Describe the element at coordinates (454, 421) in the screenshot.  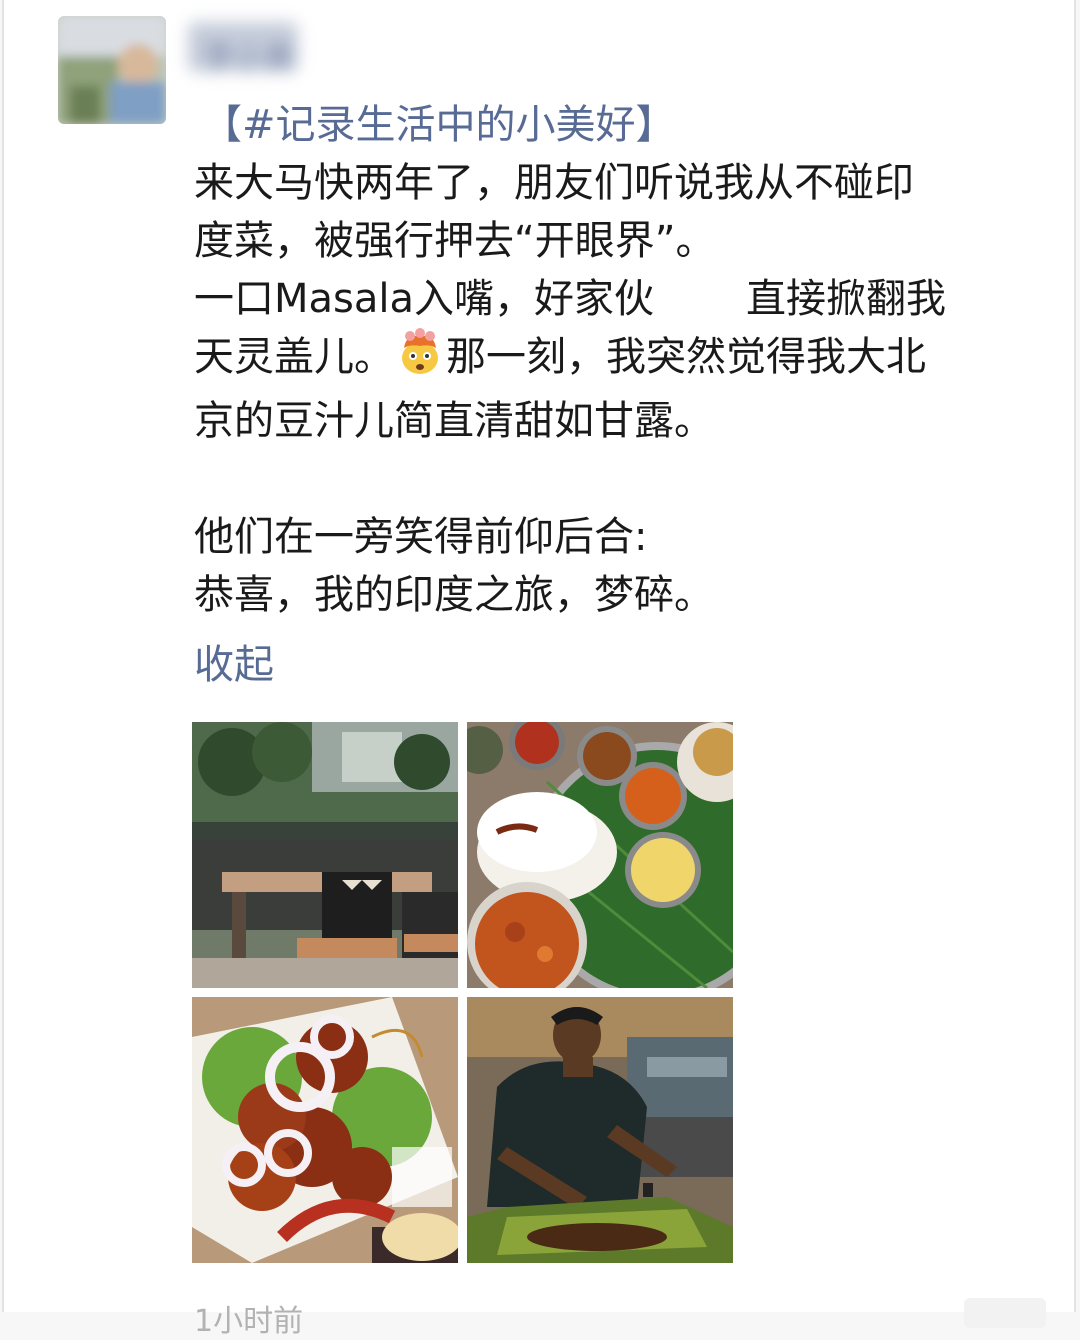
I see `text-line: 京的豆汁儿简直清甜如甘露。` at that location.